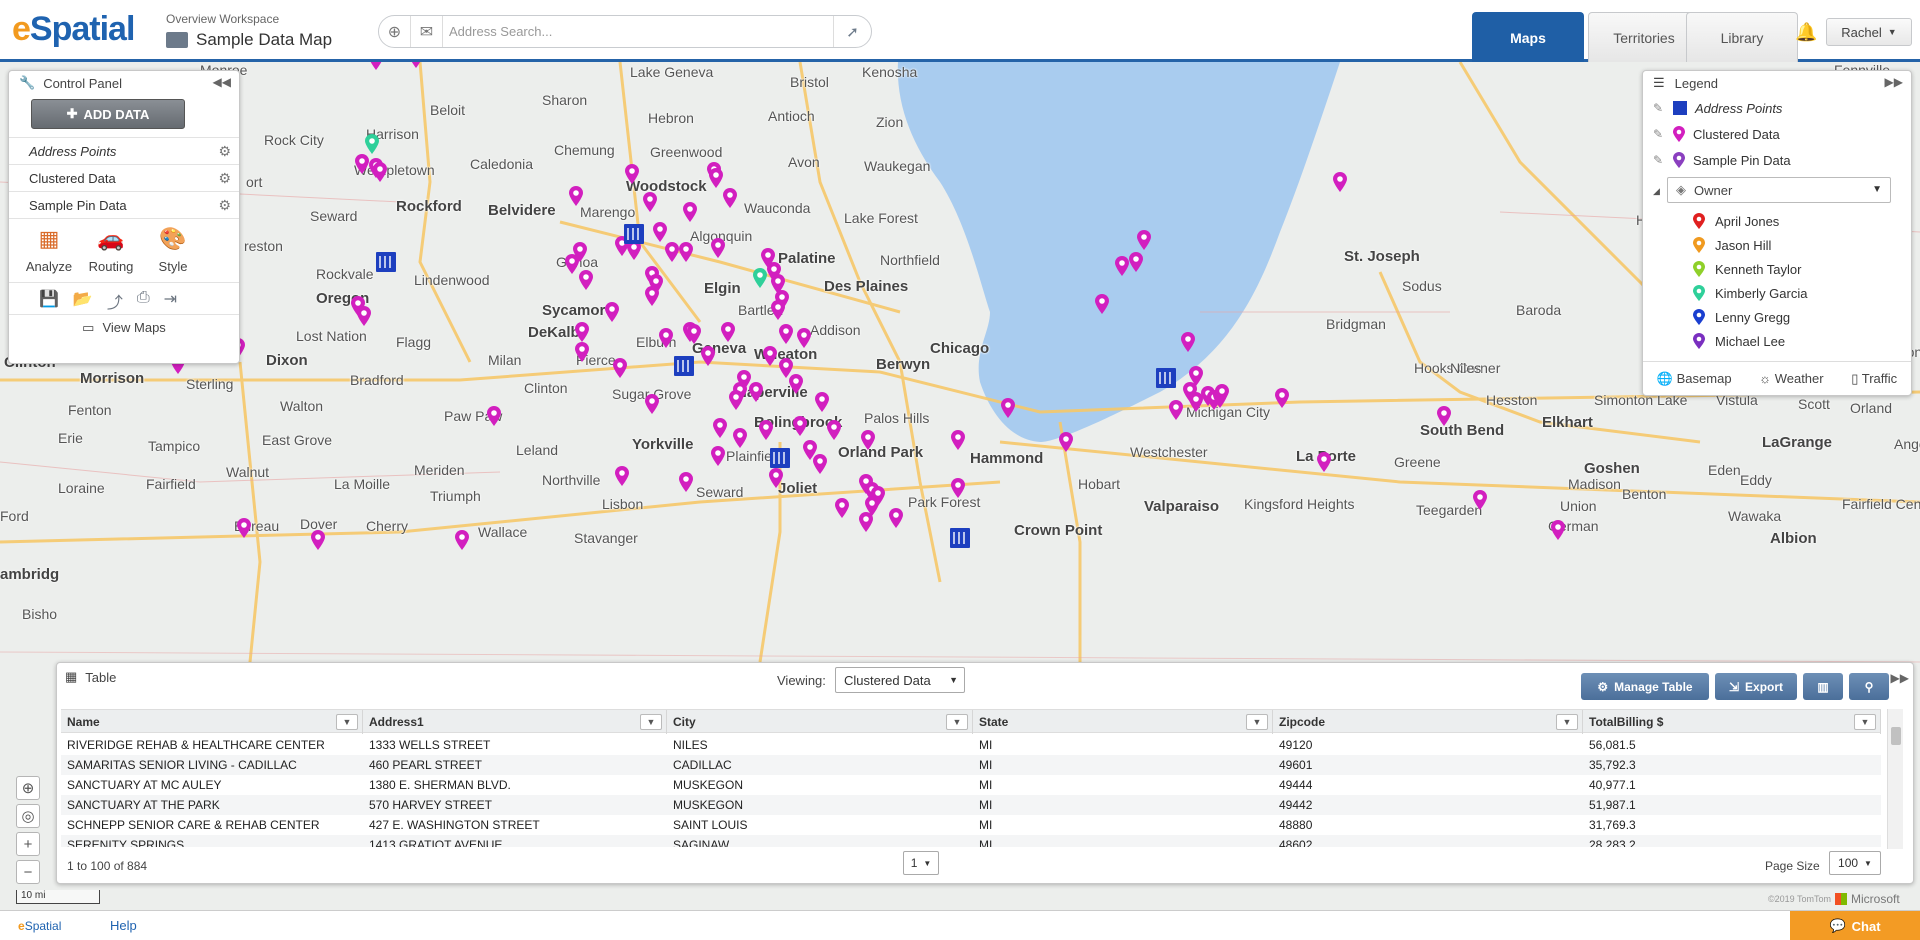 The width and height of the screenshot is (1920, 940). Describe the element at coordinates (115, 301) in the screenshot. I see `share-icon: ⤴` at that location.